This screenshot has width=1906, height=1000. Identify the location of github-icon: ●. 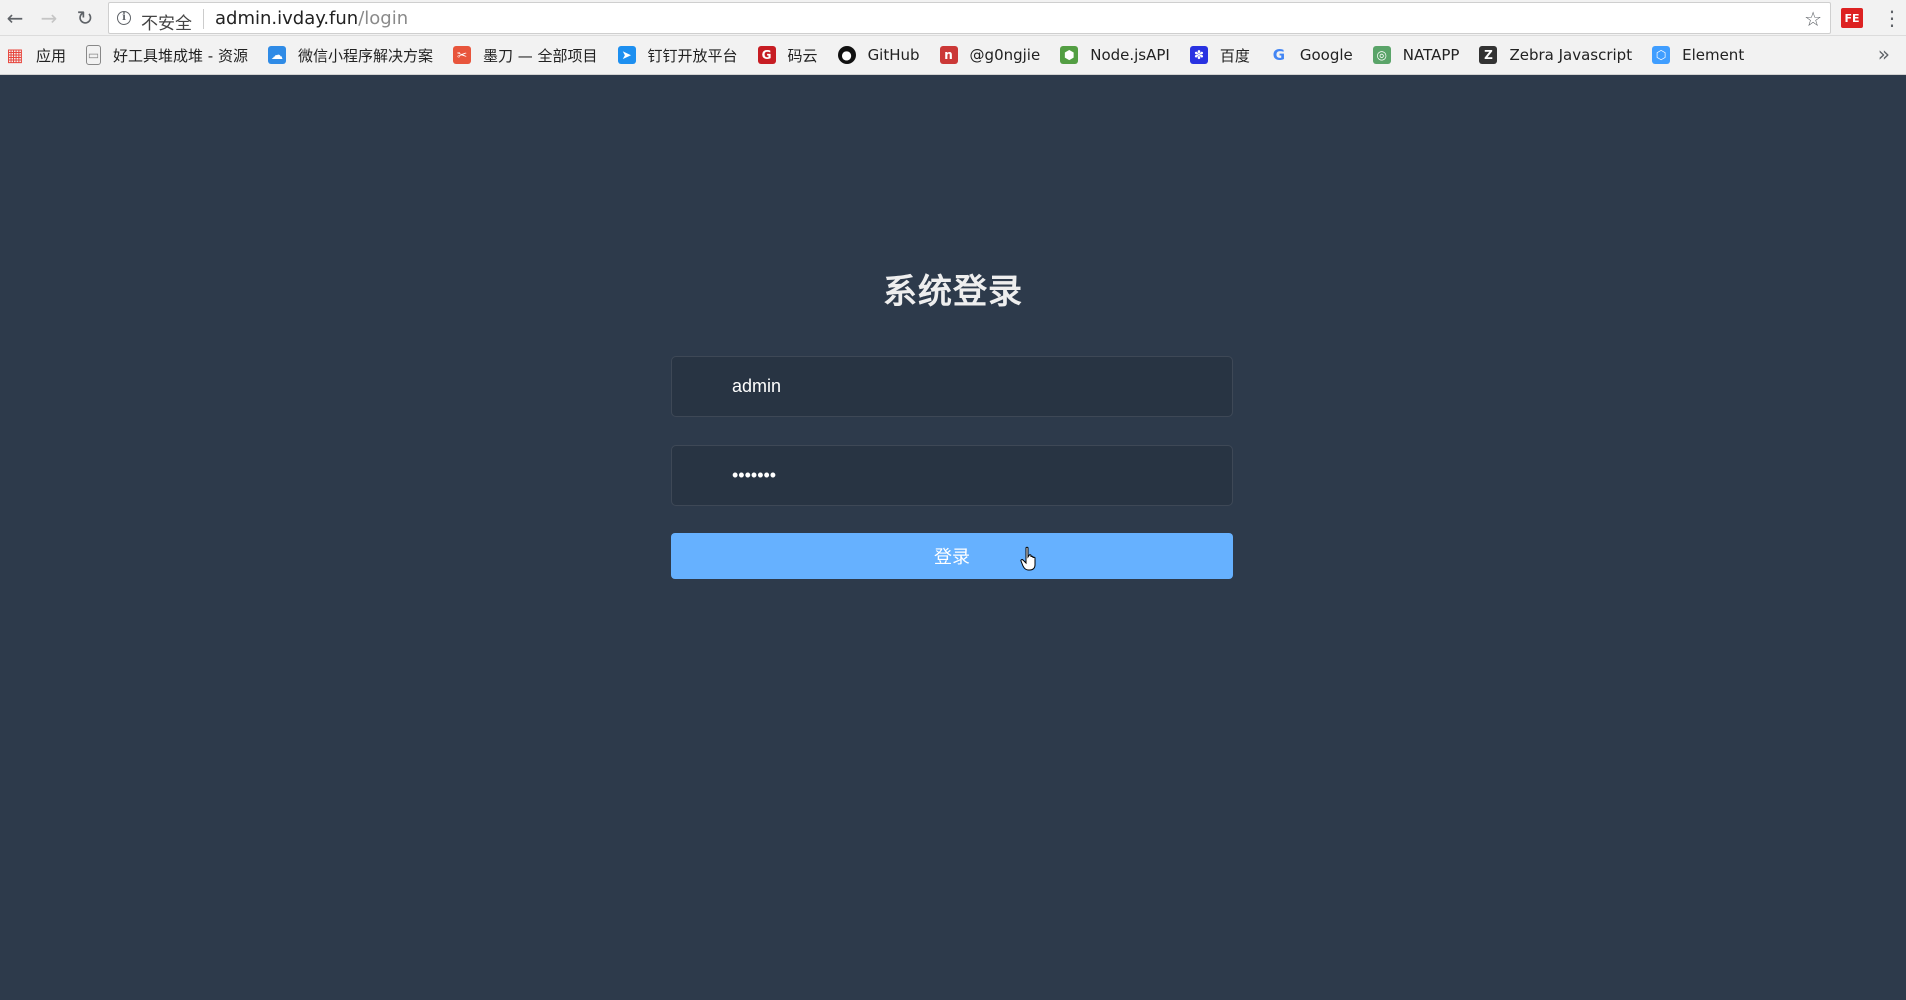
(846, 55).